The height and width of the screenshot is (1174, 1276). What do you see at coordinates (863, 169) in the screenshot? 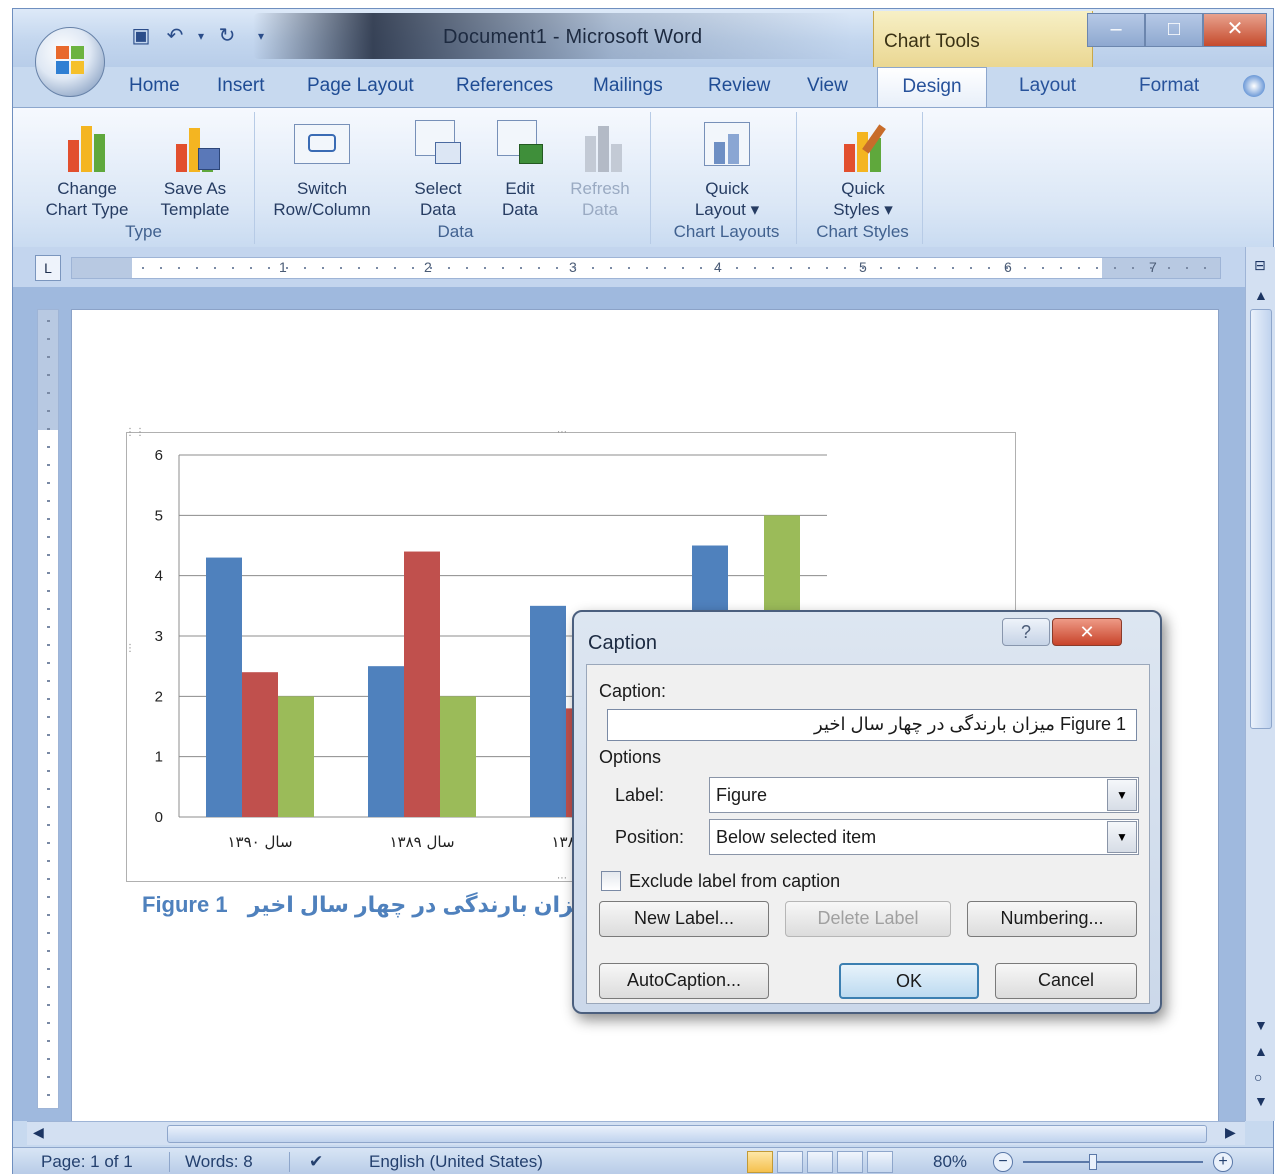
I see `quick-styles-button: Quick Styles ▾` at bounding box center [863, 169].